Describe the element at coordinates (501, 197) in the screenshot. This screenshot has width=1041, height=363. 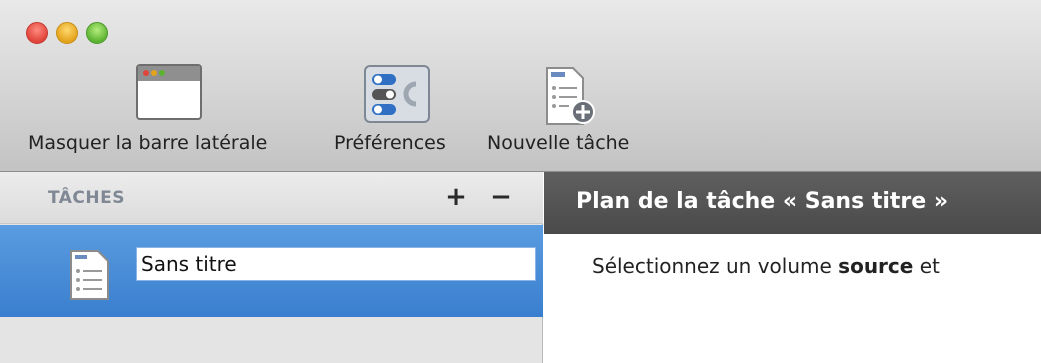
I see `remove-task-button: −` at that location.